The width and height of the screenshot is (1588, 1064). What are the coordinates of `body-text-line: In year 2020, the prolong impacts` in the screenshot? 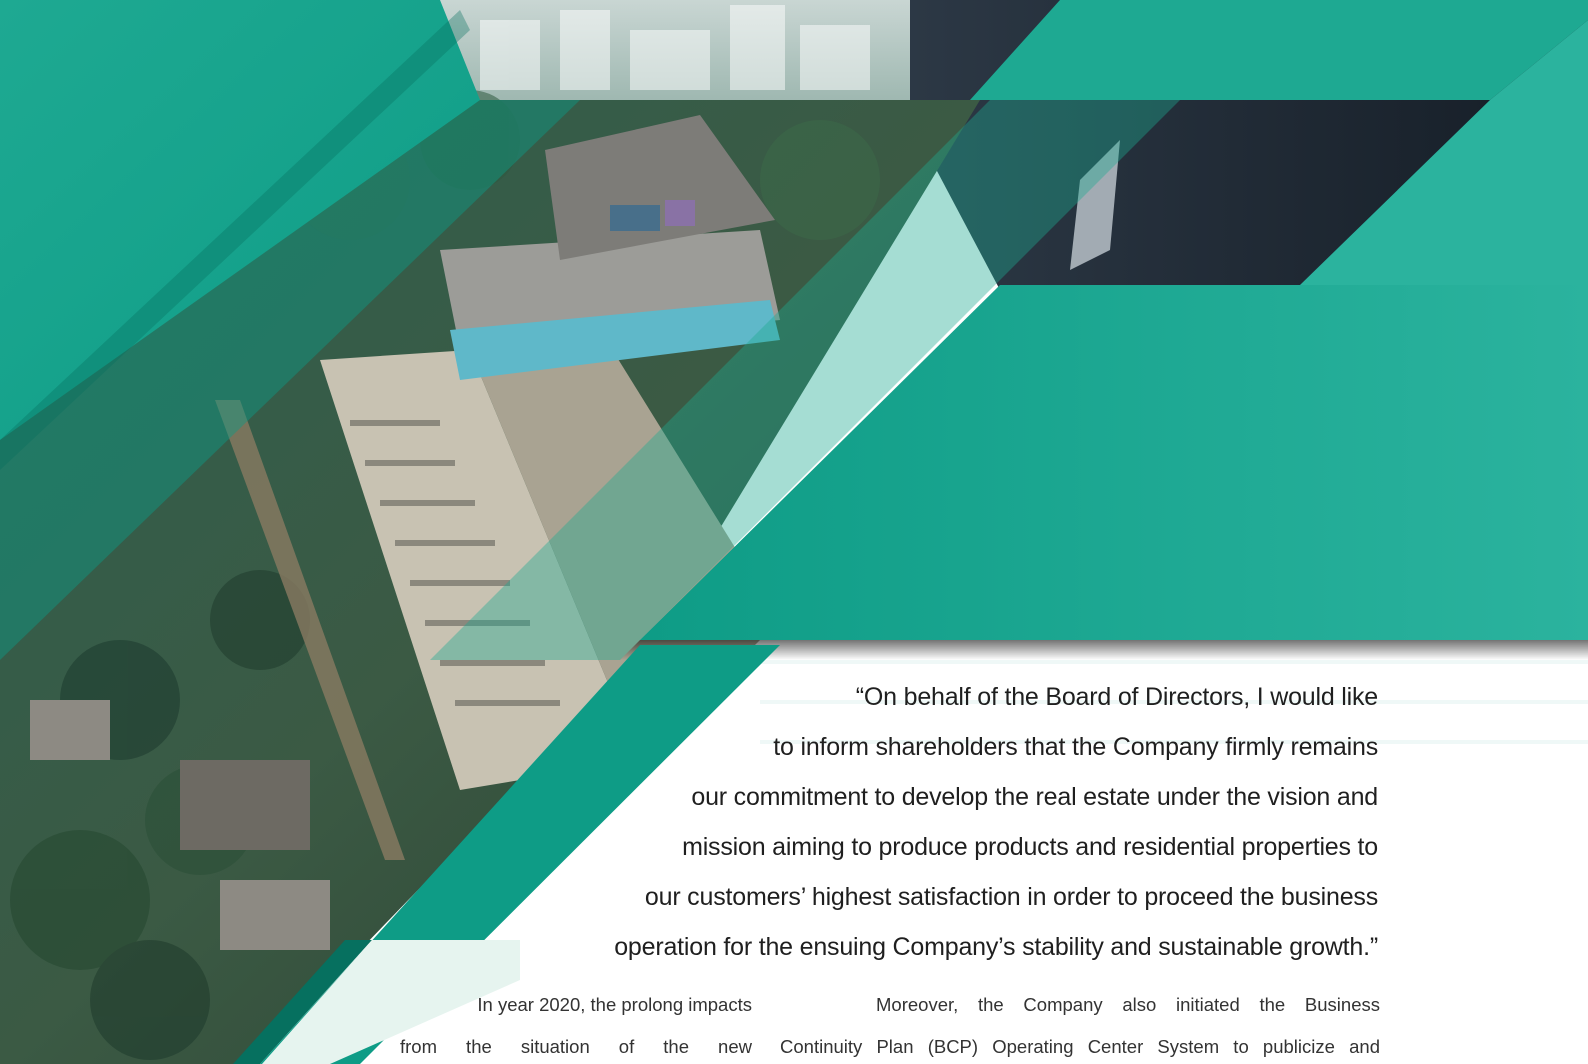 It's located at (614, 1004).